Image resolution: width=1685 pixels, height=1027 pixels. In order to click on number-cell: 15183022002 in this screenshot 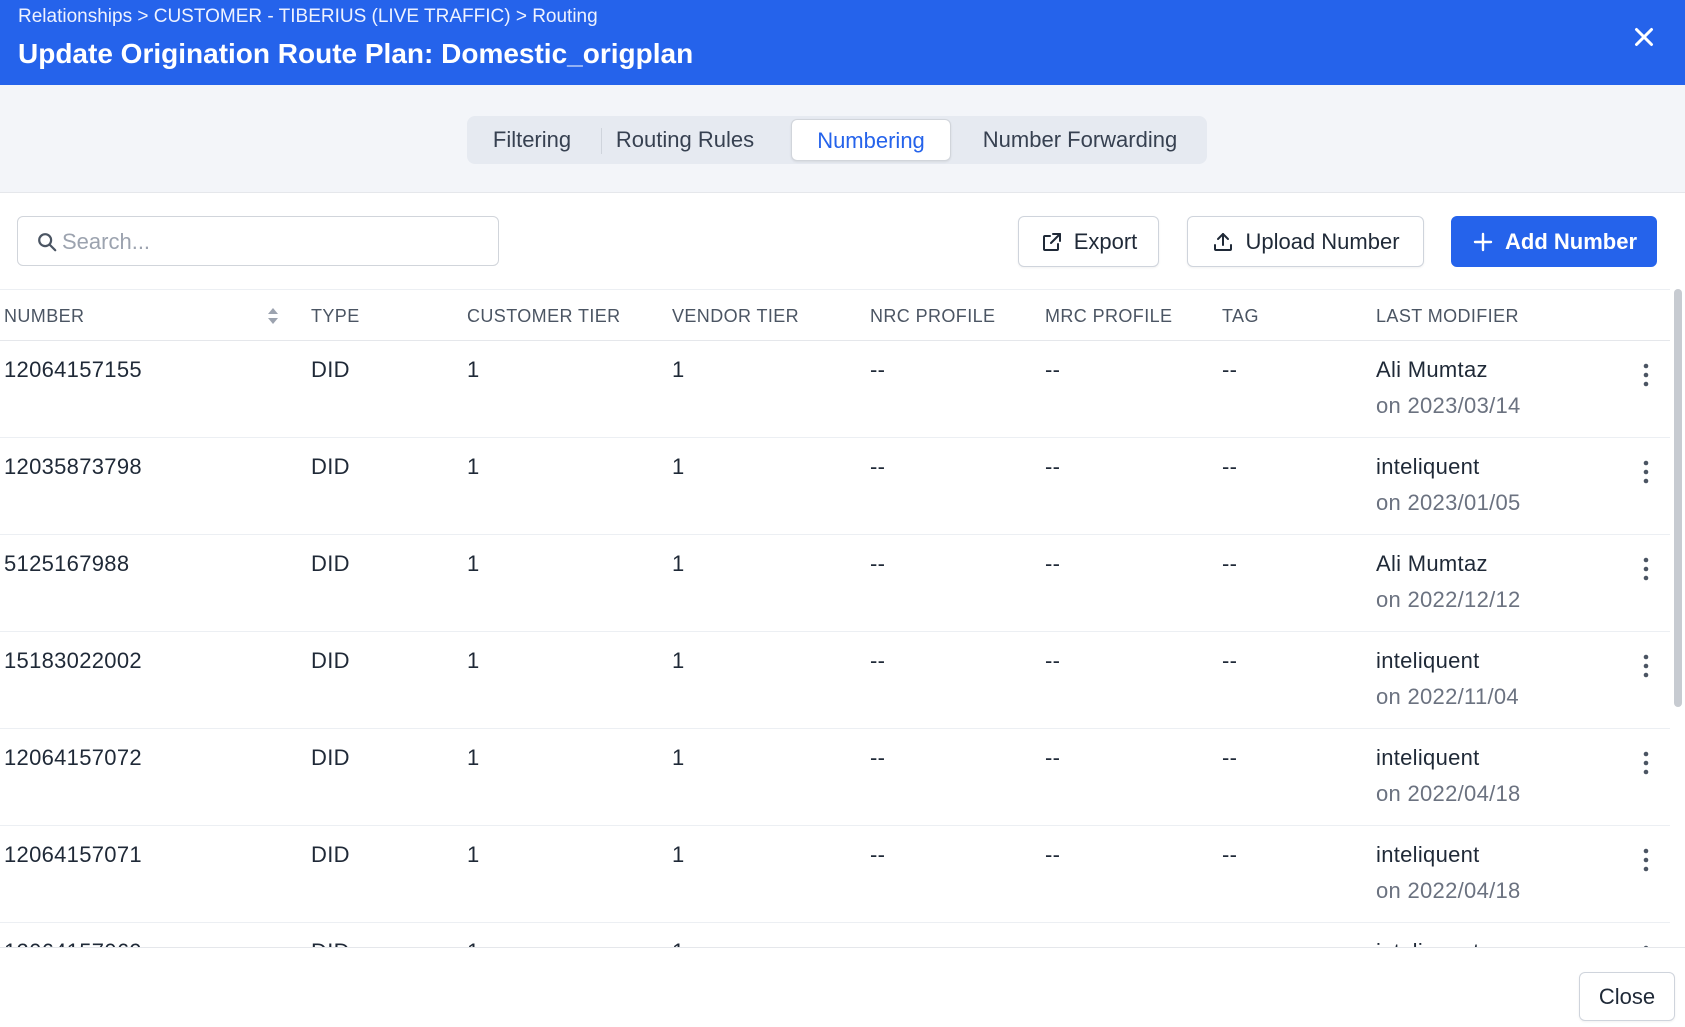, I will do `click(73, 660)`.